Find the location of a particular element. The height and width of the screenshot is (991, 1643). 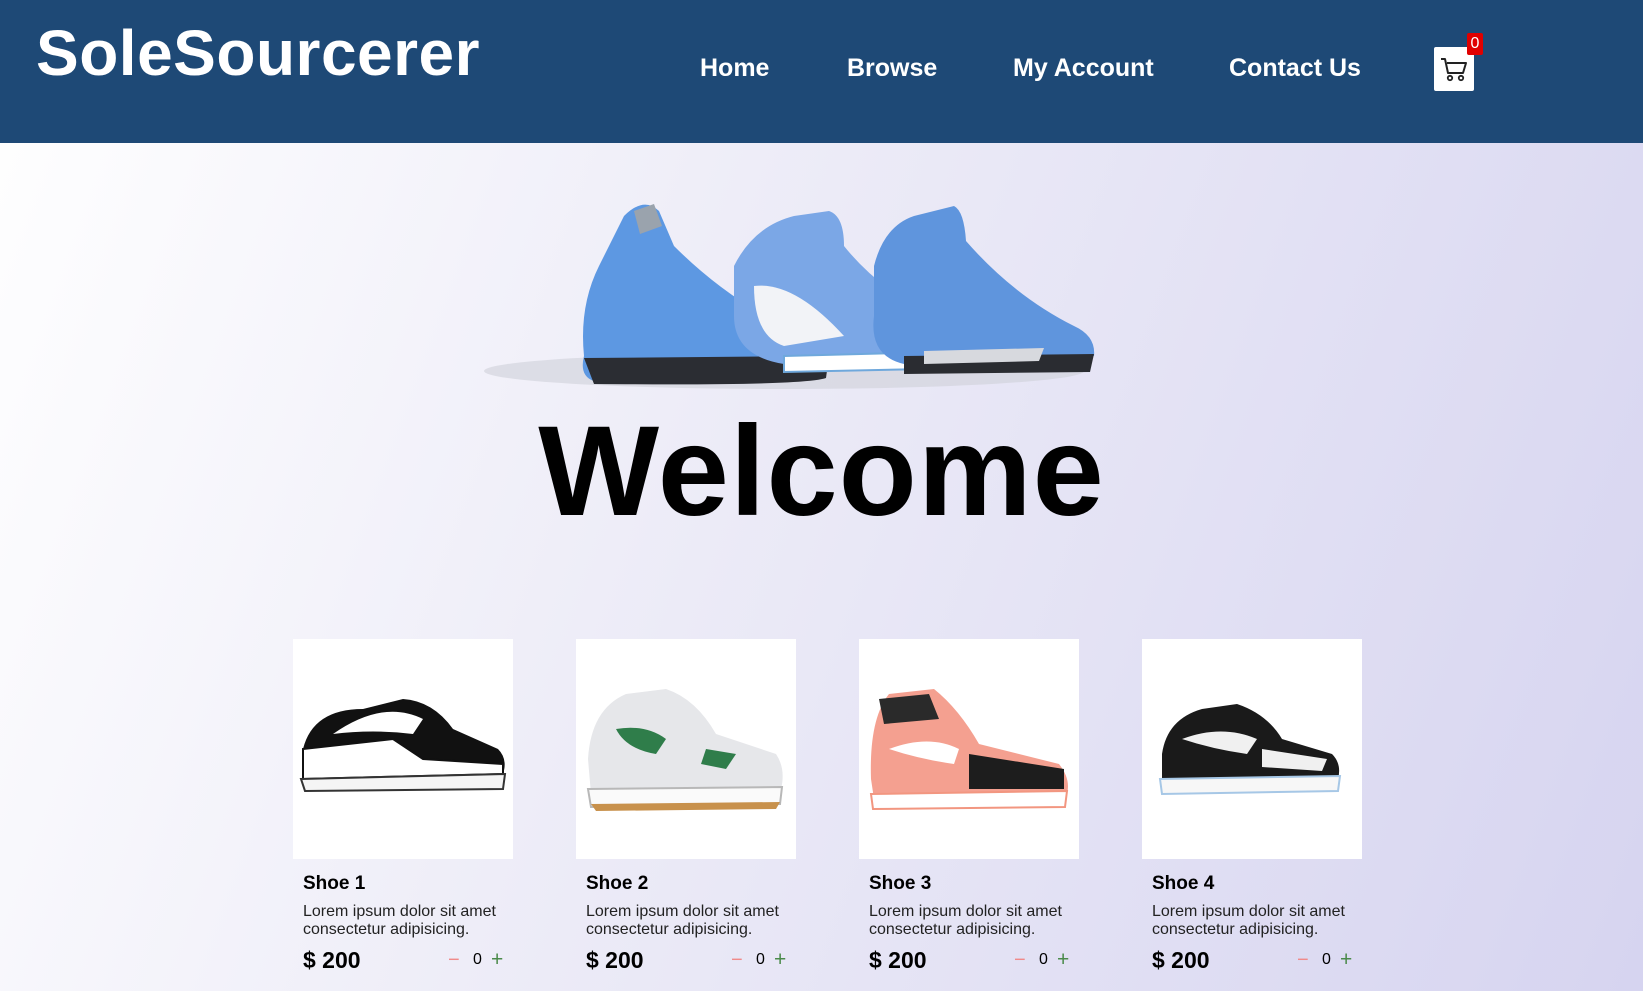

nav-my-account-link: My Account is located at coordinates (1083, 68).